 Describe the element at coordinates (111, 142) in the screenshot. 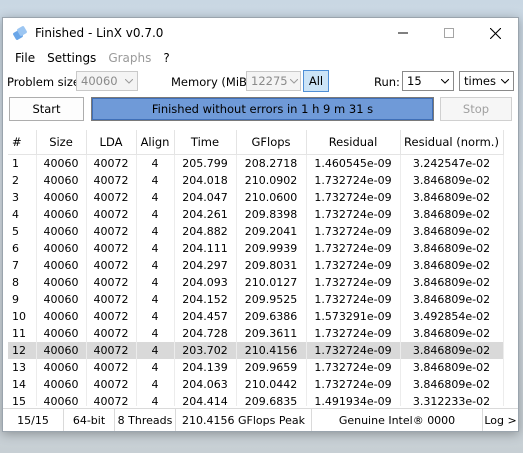

I see `column-header: LDA` at that location.